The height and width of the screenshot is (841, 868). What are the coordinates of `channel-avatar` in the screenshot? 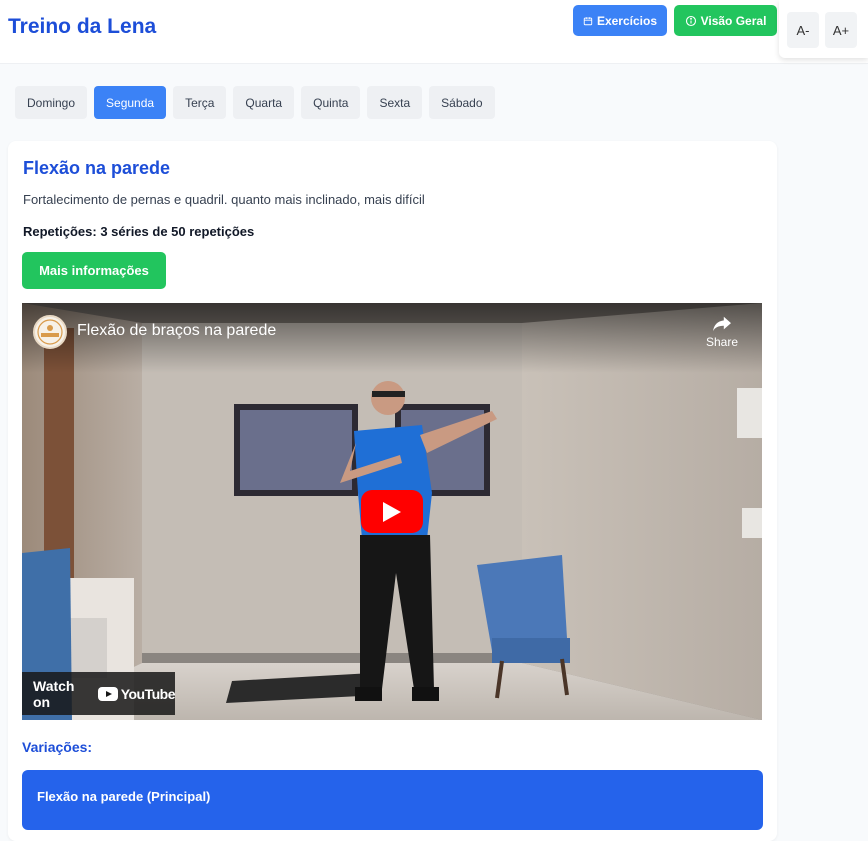 It's located at (50, 332).